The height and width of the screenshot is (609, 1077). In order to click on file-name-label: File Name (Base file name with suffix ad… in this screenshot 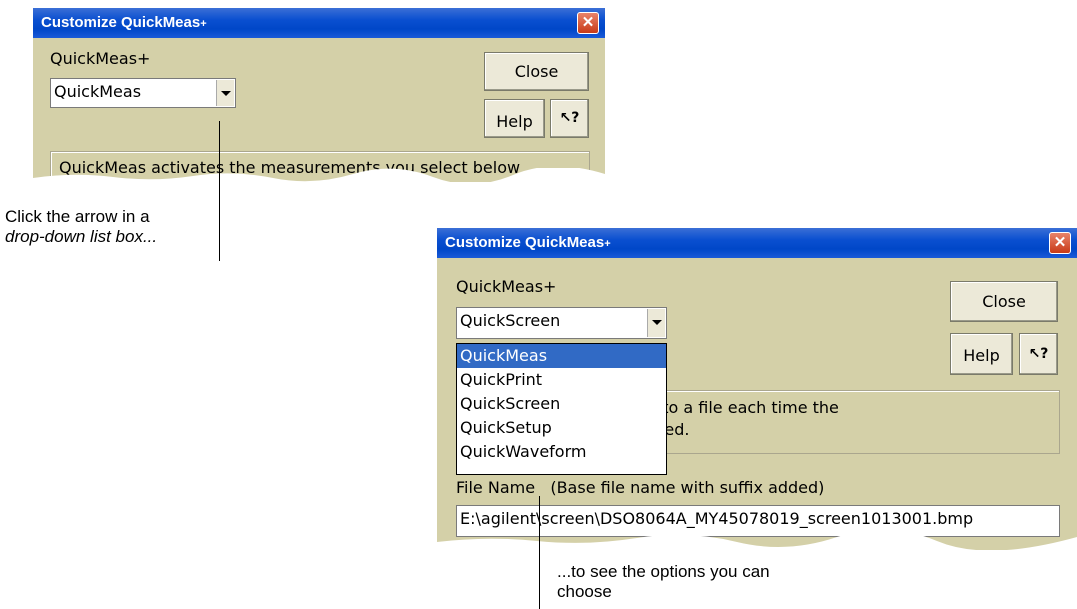, I will do `click(640, 487)`.